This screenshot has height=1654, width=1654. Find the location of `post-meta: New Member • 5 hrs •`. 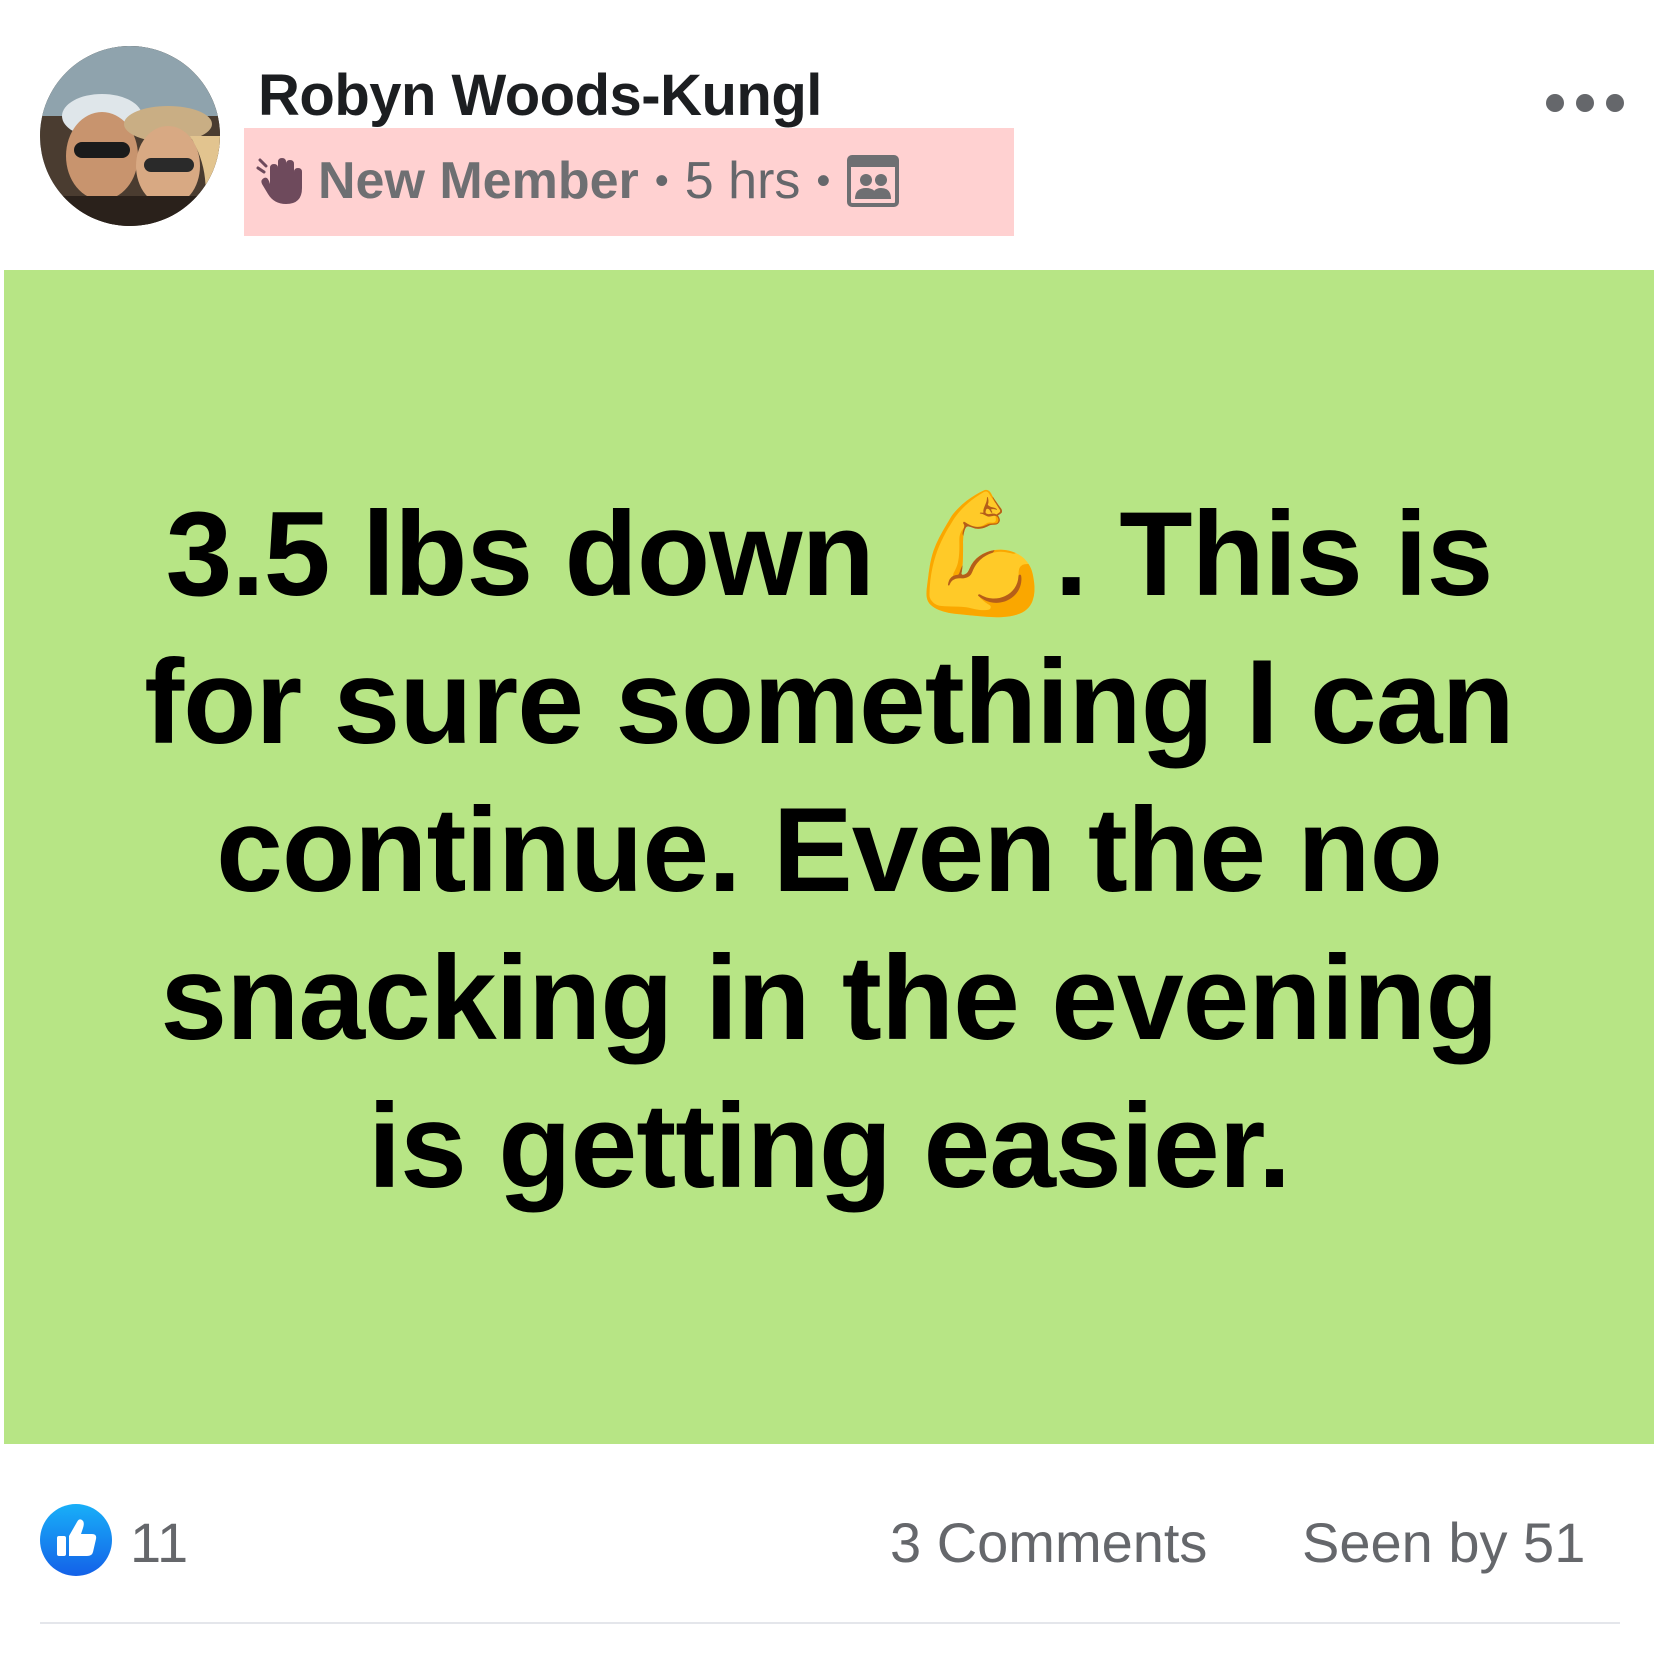

post-meta: New Member • 5 hrs • is located at coordinates (578, 181).